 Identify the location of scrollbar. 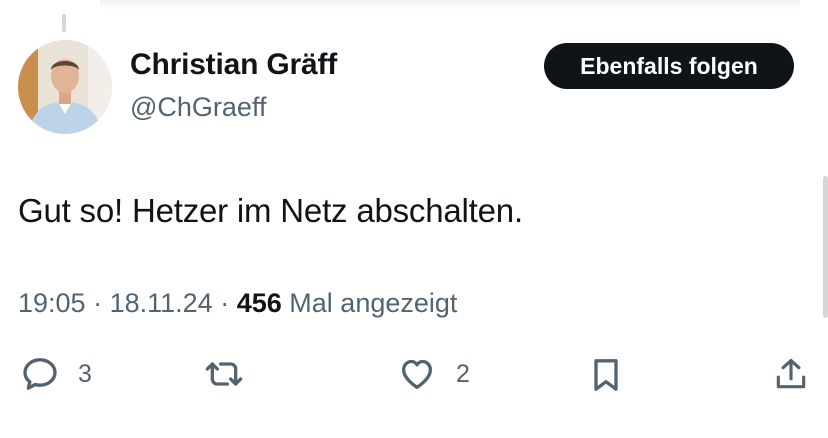
(825, 247).